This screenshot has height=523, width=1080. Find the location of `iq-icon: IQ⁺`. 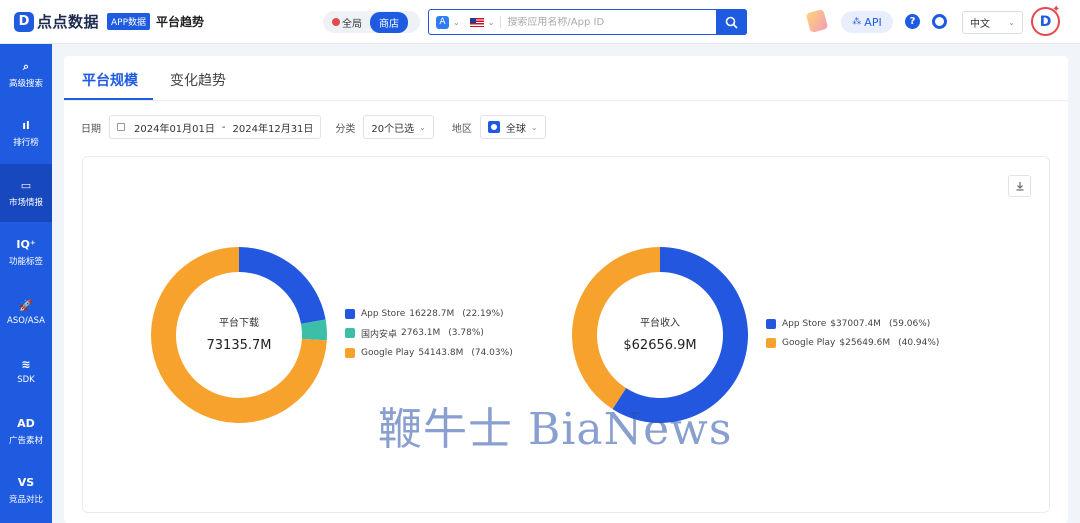

iq-icon: IQ⁺ is located at coordinates (26, 244).